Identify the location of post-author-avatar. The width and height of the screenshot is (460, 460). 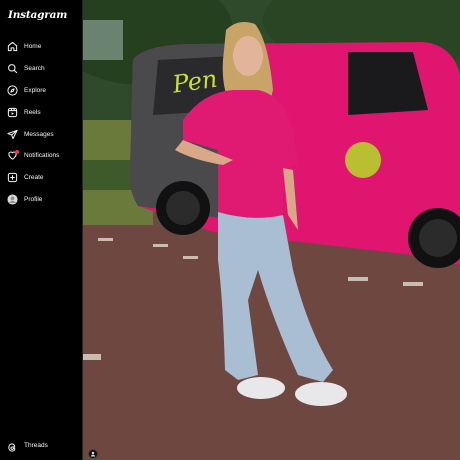
(93, 454).